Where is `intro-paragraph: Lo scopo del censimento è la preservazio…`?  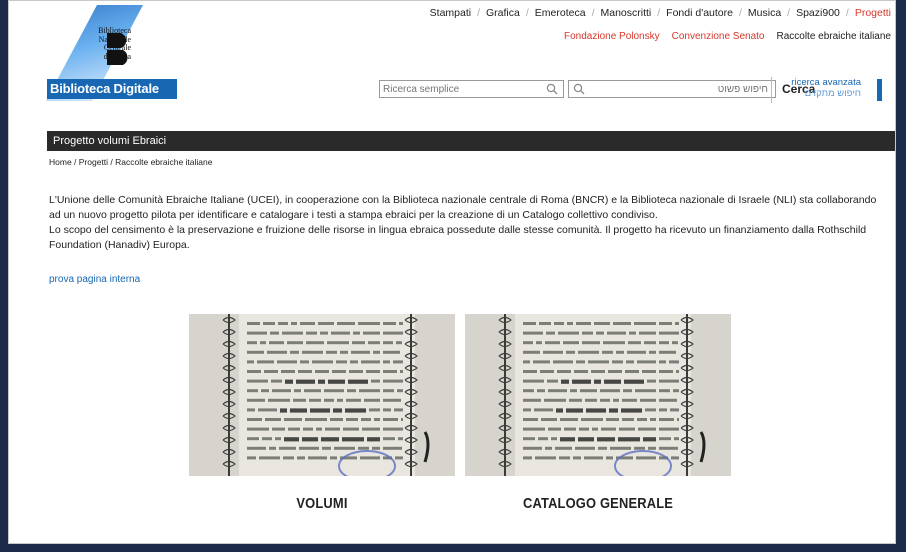 intro-paragraph: Lo scopo del censimento è la preservazio… is located at coordinates (458, 237).